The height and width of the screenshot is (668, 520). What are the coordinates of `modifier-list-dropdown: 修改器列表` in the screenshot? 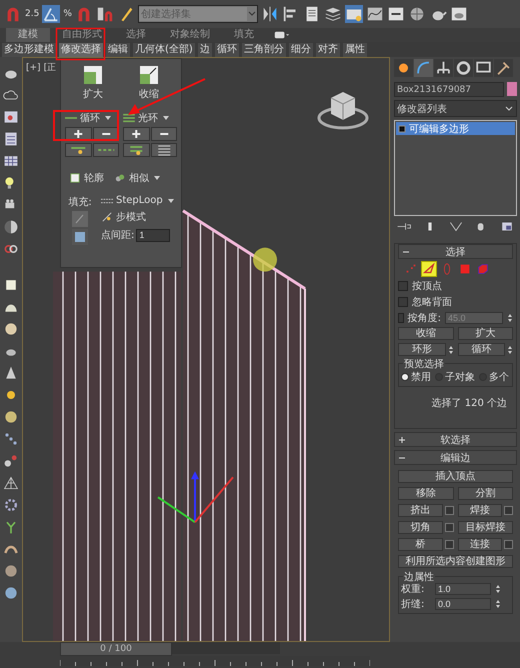 It's located at (455, 108).